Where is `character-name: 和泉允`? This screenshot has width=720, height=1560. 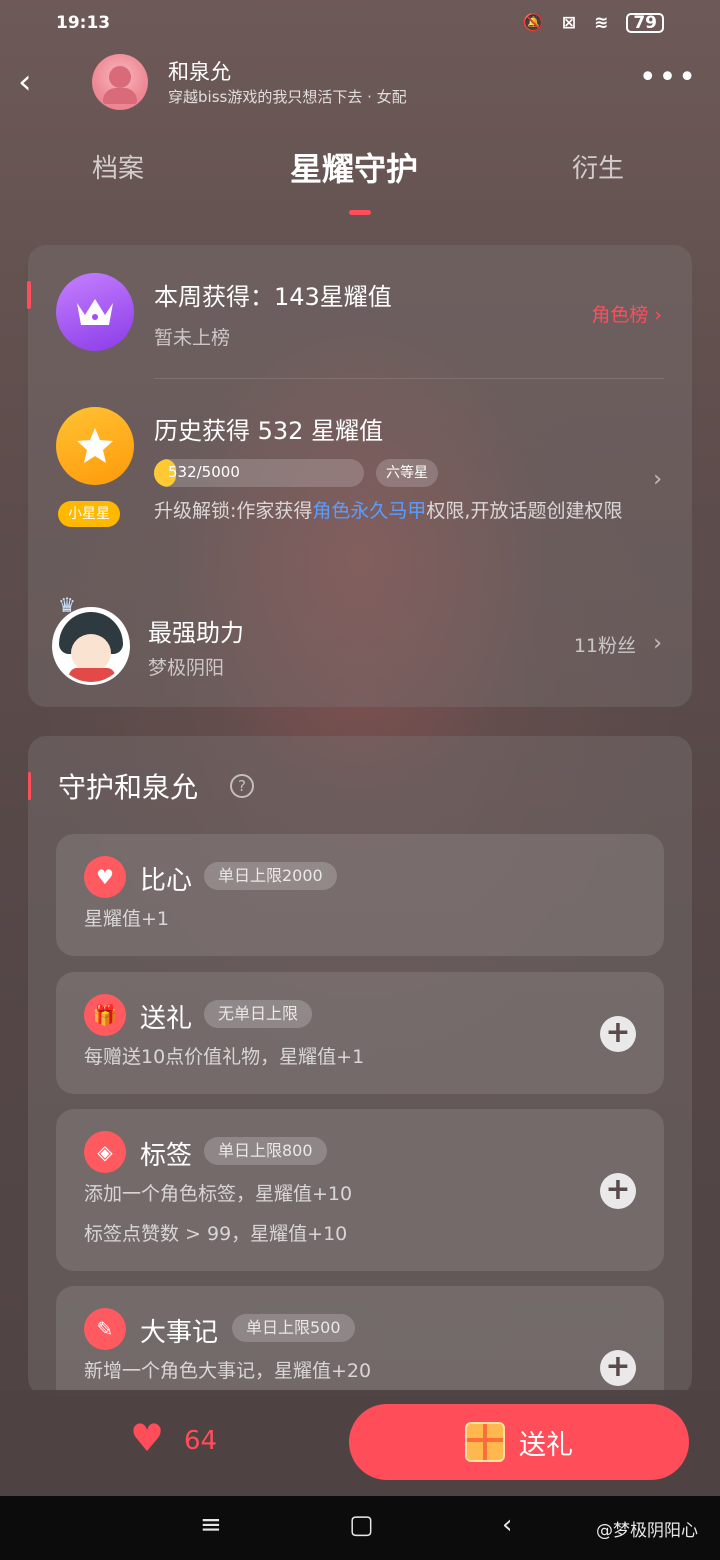
character-name: 和泉允 is located at coordinates (199, 72).